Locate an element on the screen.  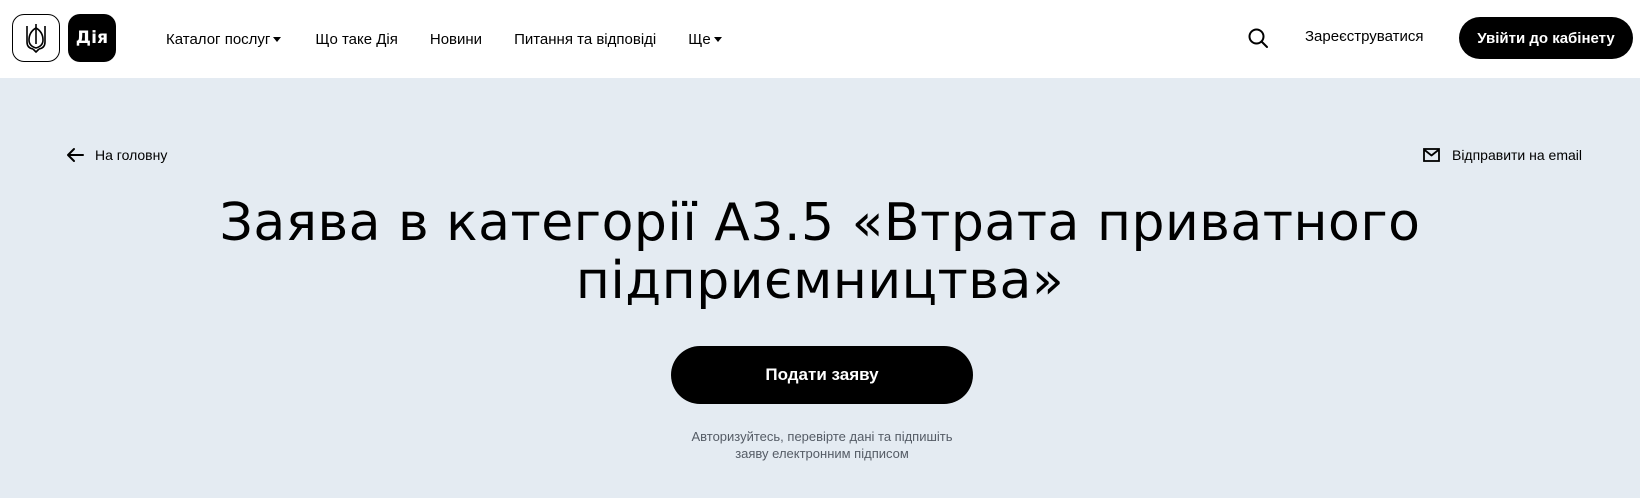
send-email-link: Відправити на email is located at coordinates (1502, 155).